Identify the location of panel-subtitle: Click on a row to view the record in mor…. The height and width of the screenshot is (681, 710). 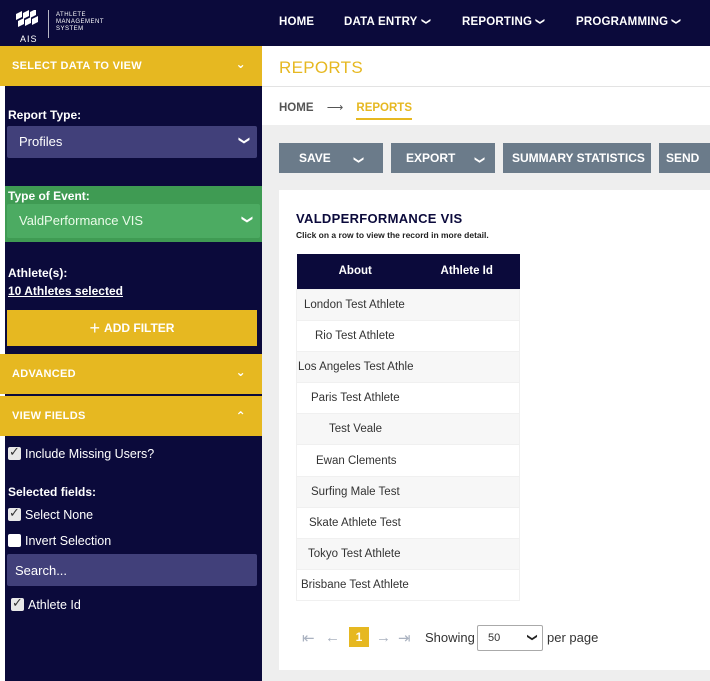
(392, 235).